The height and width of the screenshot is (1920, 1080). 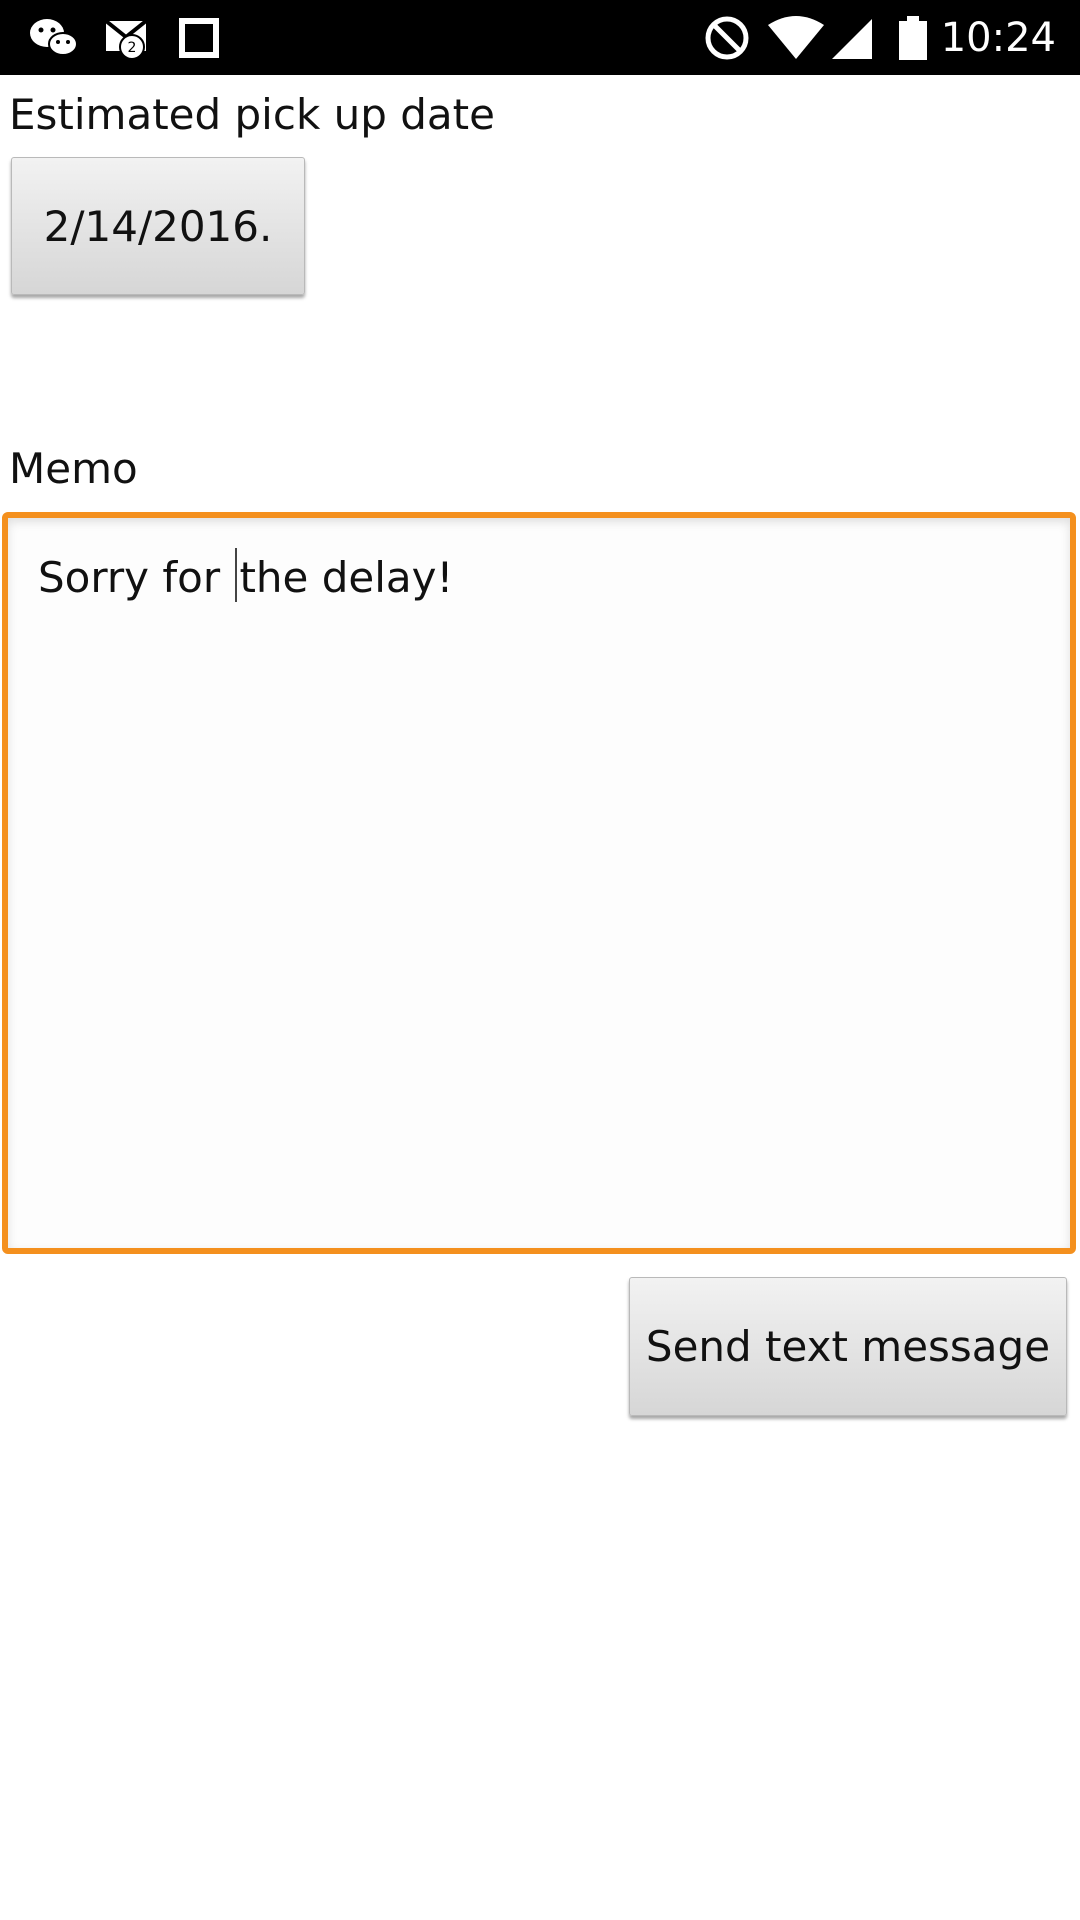 What do you see at coordinates (73, 468) in the screenshot?
I see `memo-label: Memo` at bounding box center [73, 468].